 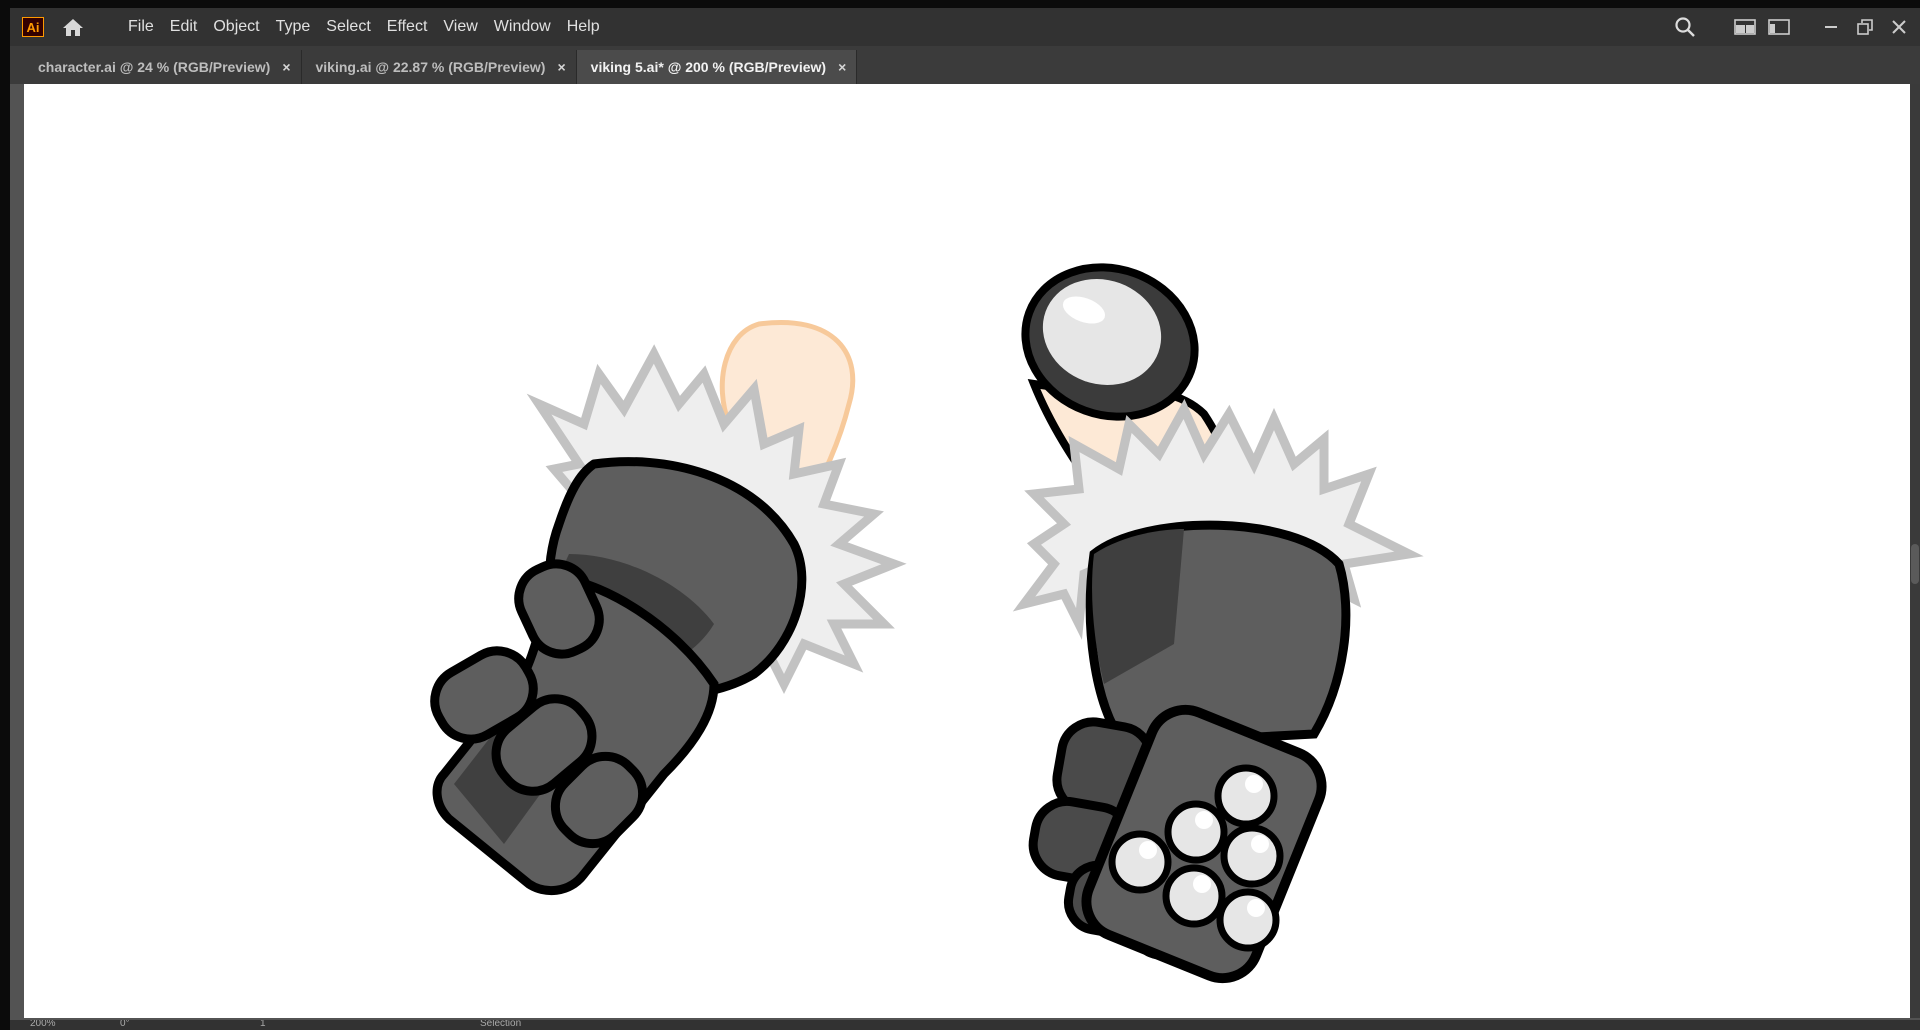 What do you see at coordinates (184, 27) in the screenshot?
I see `menu-edit: Edit` at bounding box center [184, 27].